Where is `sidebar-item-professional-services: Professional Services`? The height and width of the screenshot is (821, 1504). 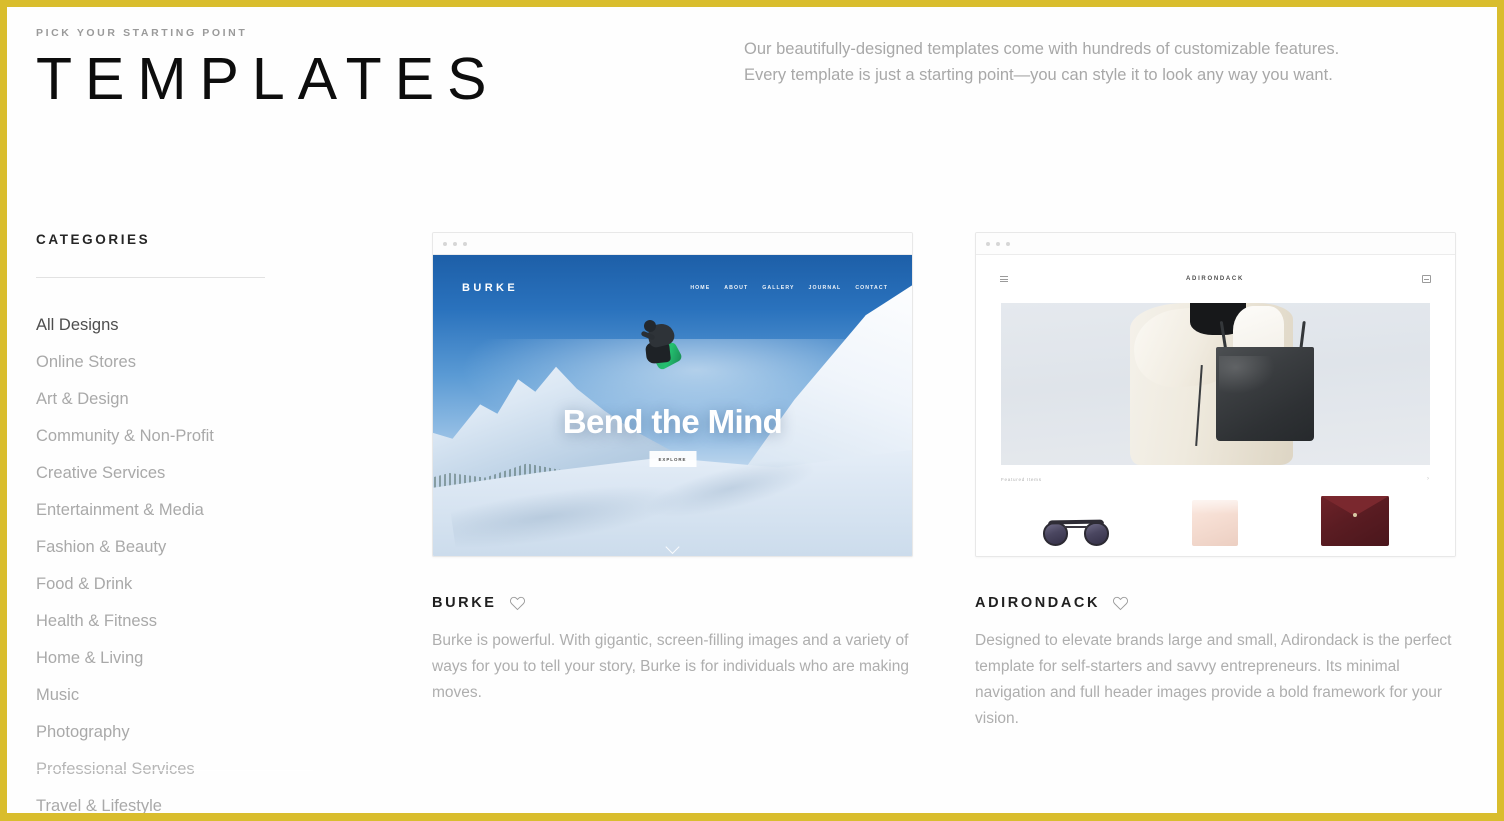
sidebar-item-professional-services: Professional Services is located at coordinates (233, 769).